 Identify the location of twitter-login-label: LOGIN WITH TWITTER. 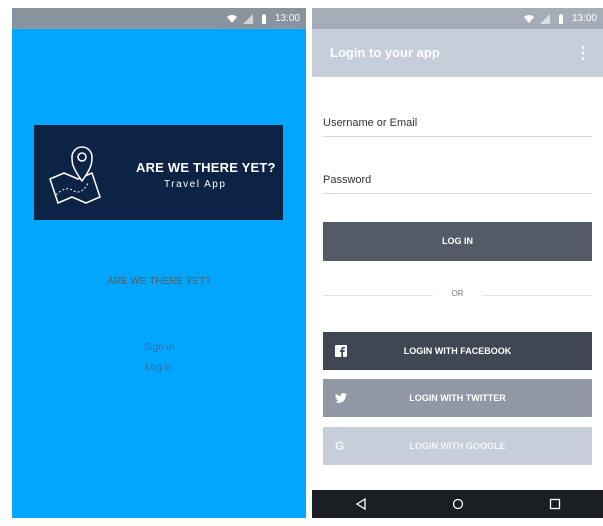
(457, 398).